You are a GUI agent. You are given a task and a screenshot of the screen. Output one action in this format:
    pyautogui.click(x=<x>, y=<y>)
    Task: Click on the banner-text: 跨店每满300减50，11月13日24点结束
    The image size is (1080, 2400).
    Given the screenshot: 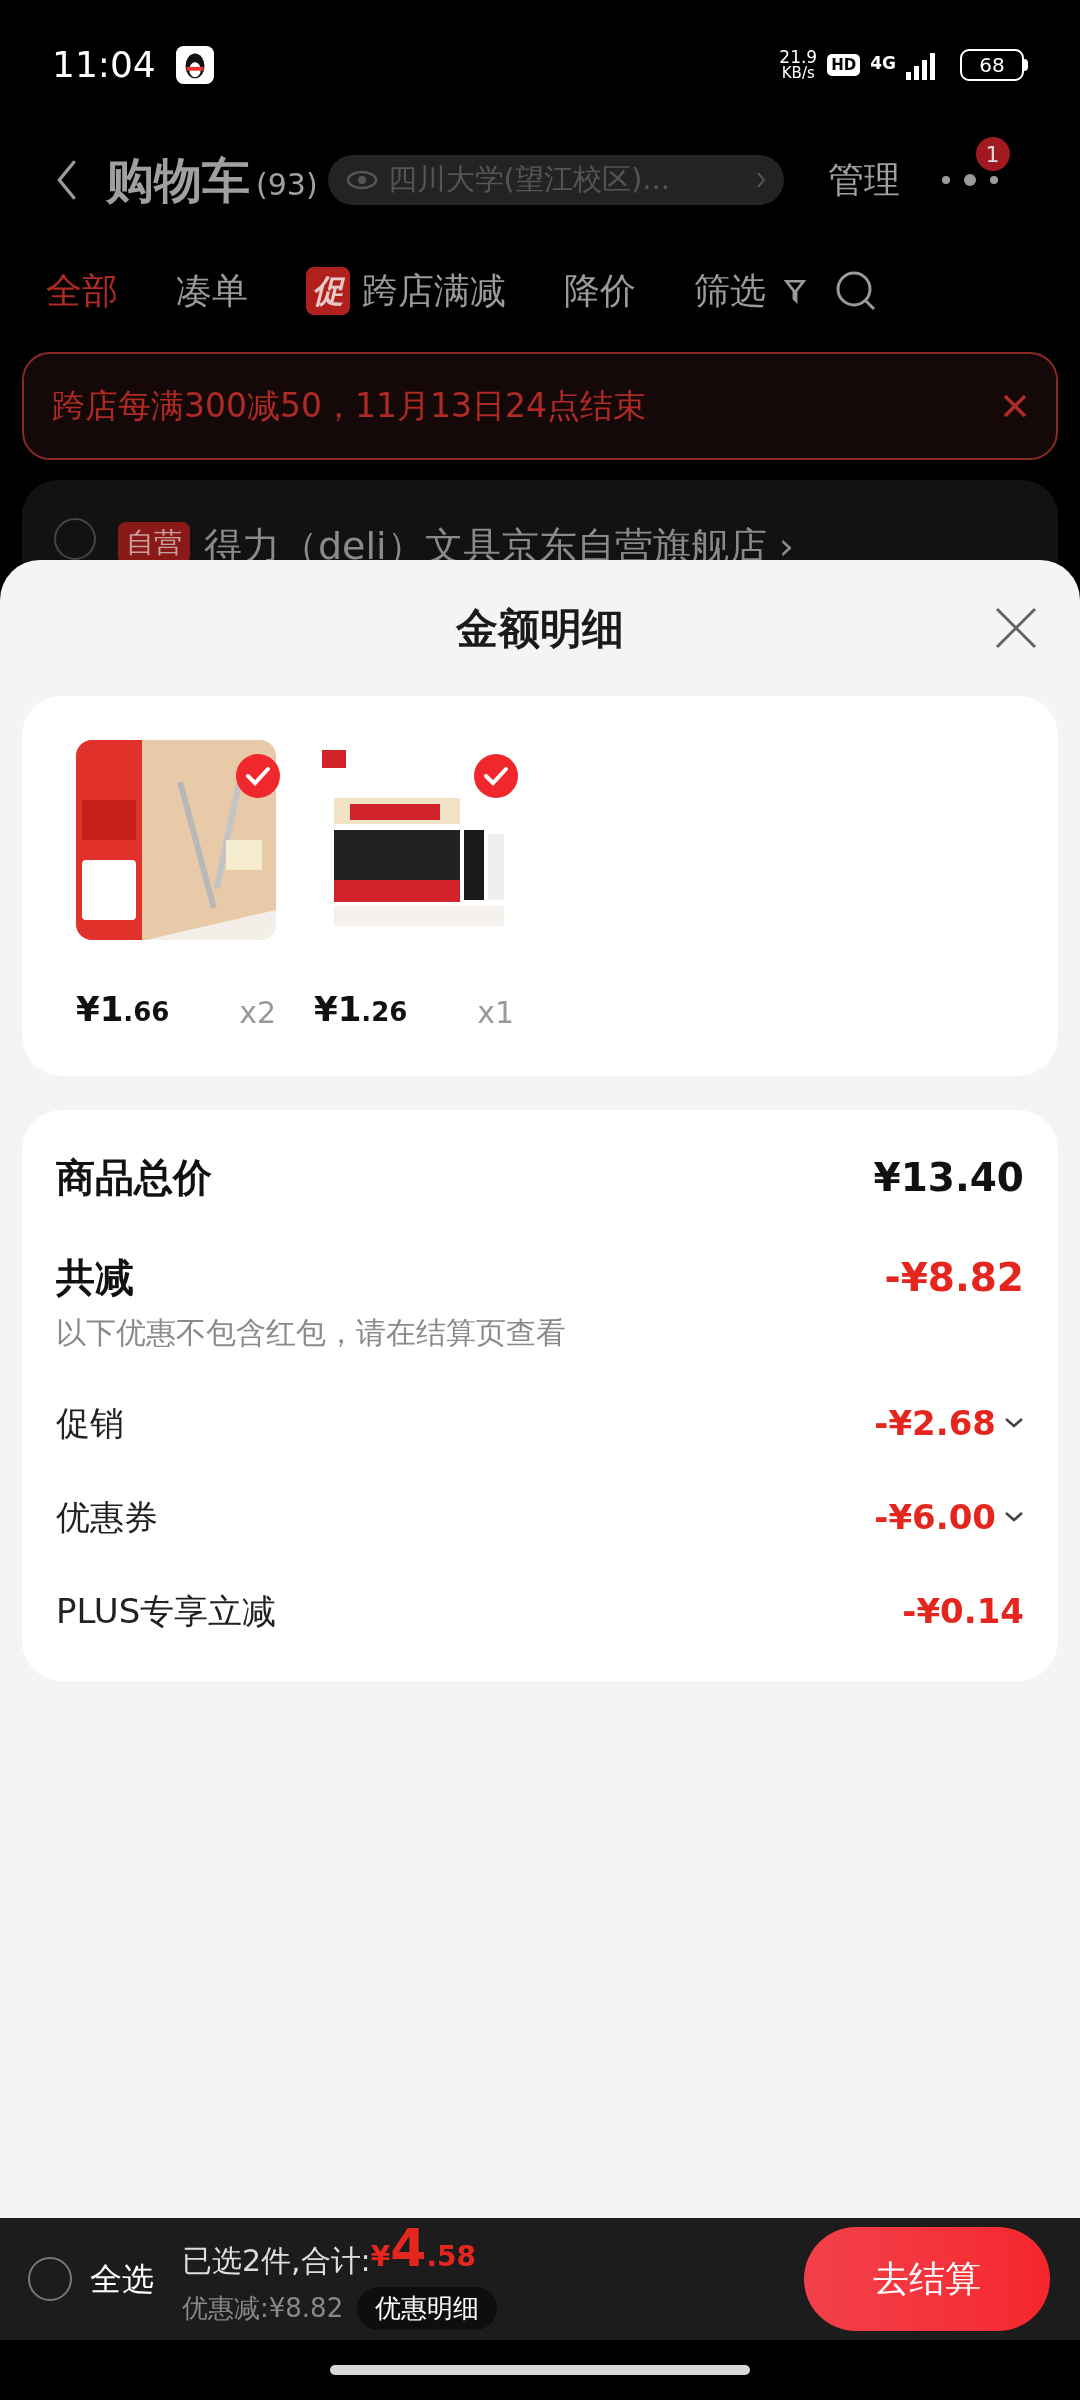 What is the action you would take?
    pyautogui.click(x=349, y=406)
    